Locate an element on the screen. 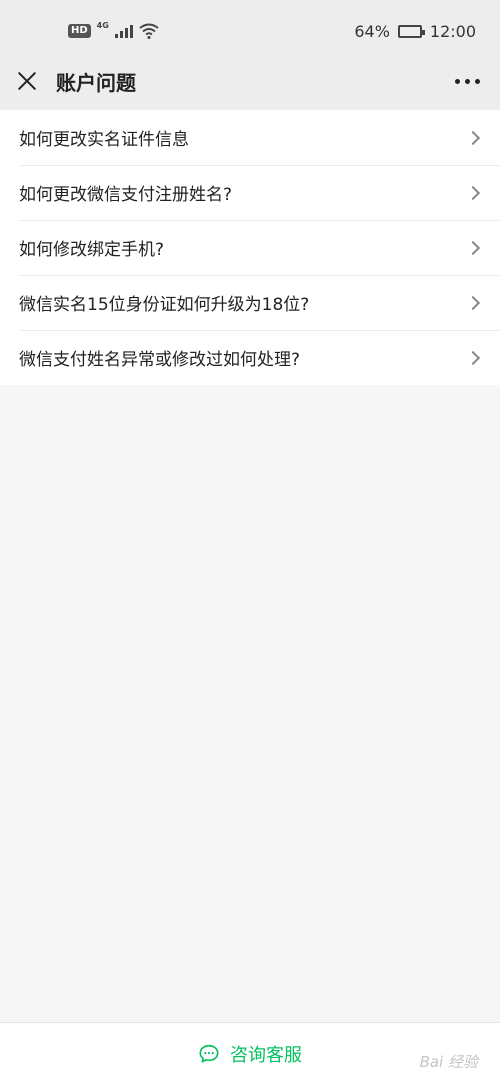 This screenshot has height=1084, width=500. clock: 12:00 is located at coordinates (452, 31).